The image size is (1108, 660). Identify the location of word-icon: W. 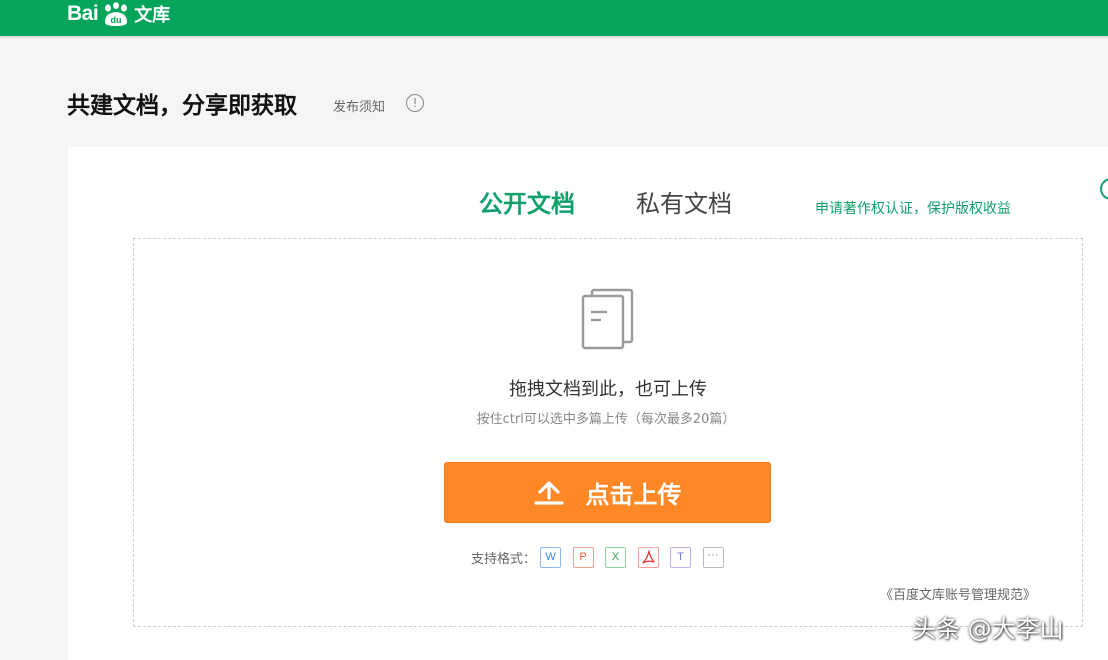
(551, 557).